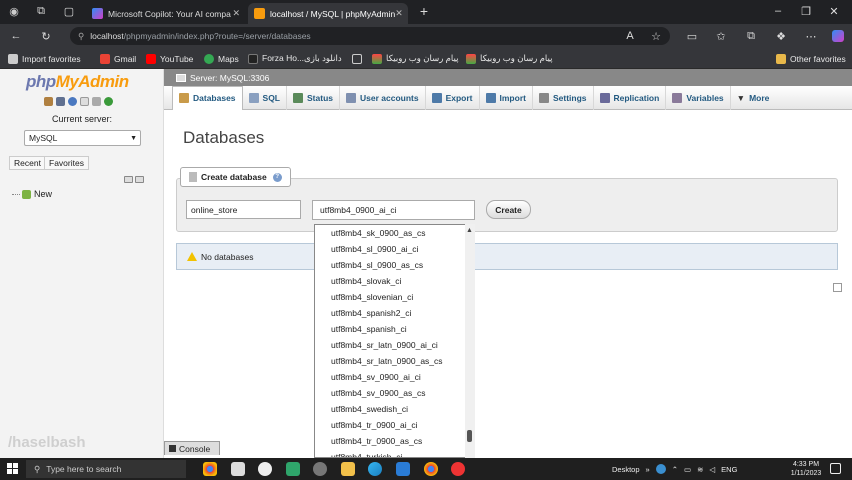 The image size is (852, 480). Describe the element at coordinates (378, 233) in the screenshot. I see `list-item: utf8mb4_sk_0900_as_cs` at that location.